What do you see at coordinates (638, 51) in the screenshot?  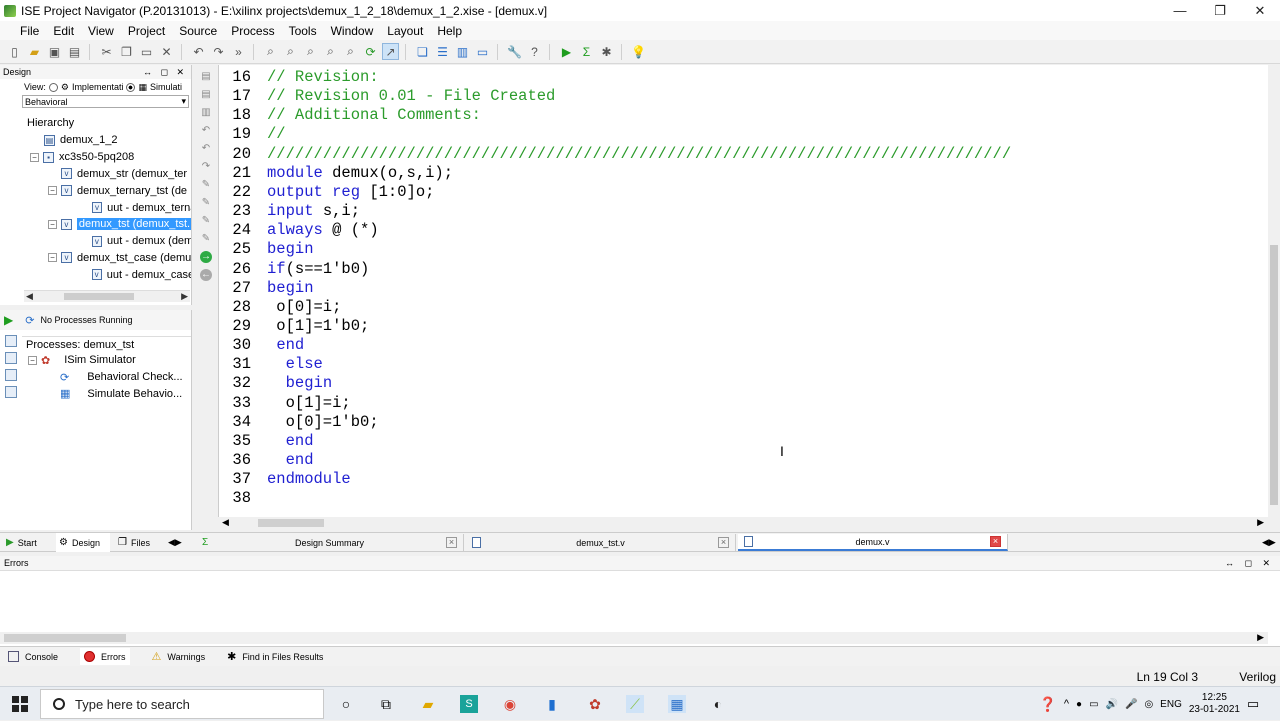 I see `lightbulb-icon: 💡` at bounding box center [638, 51].